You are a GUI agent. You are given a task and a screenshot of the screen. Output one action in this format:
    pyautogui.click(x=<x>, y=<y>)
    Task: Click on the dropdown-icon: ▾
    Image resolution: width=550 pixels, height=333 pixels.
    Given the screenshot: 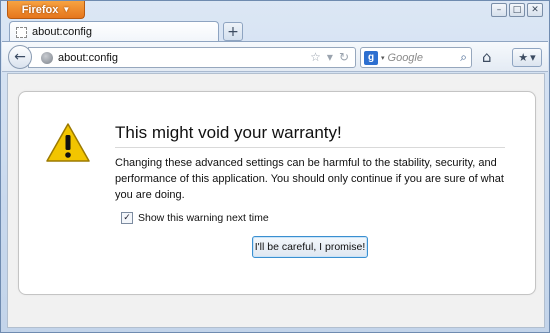 What is the action you would take?
    pyautogui.click(x=330, y=57)
    